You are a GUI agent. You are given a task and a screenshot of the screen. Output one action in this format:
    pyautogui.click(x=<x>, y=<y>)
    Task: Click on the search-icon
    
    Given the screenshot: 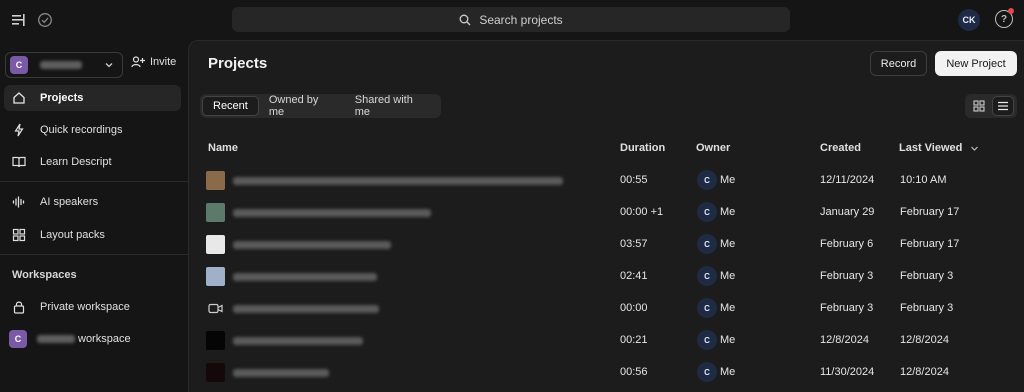 What is the action you would take?
    pyautogui.click(x=465, y=19)
    